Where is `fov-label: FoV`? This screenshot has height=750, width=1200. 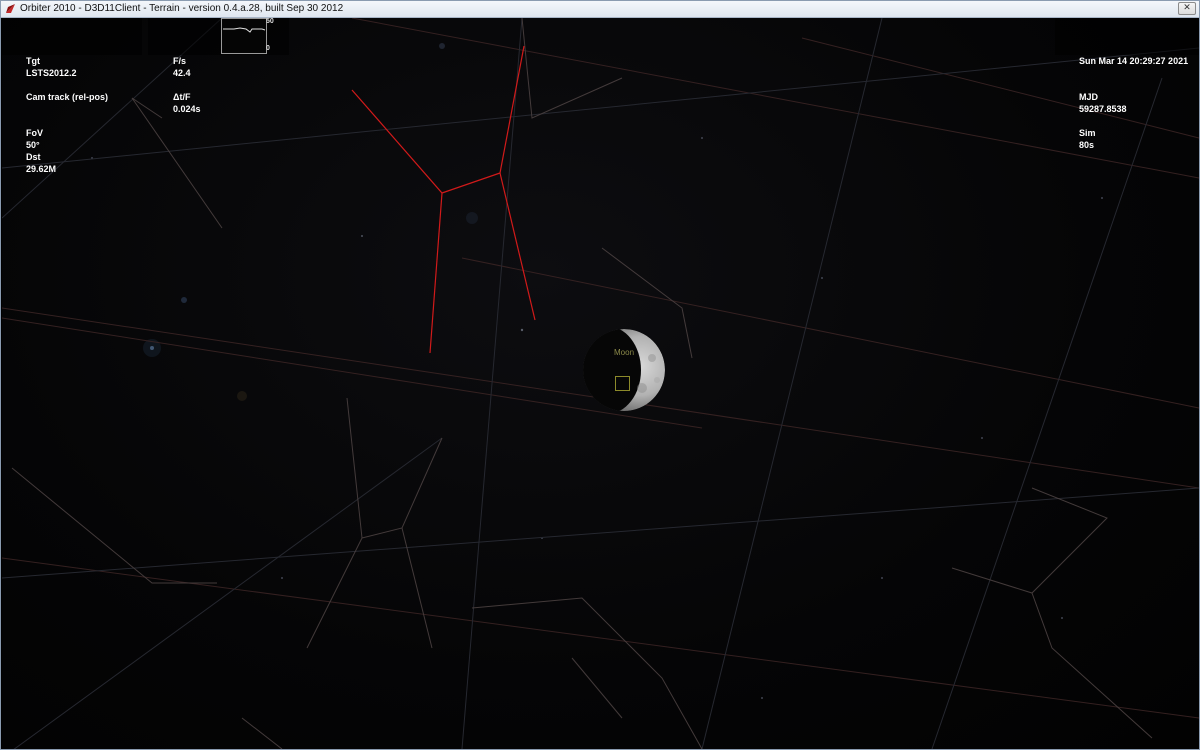 fov-label: FoV is located at coordinates (35, 133).